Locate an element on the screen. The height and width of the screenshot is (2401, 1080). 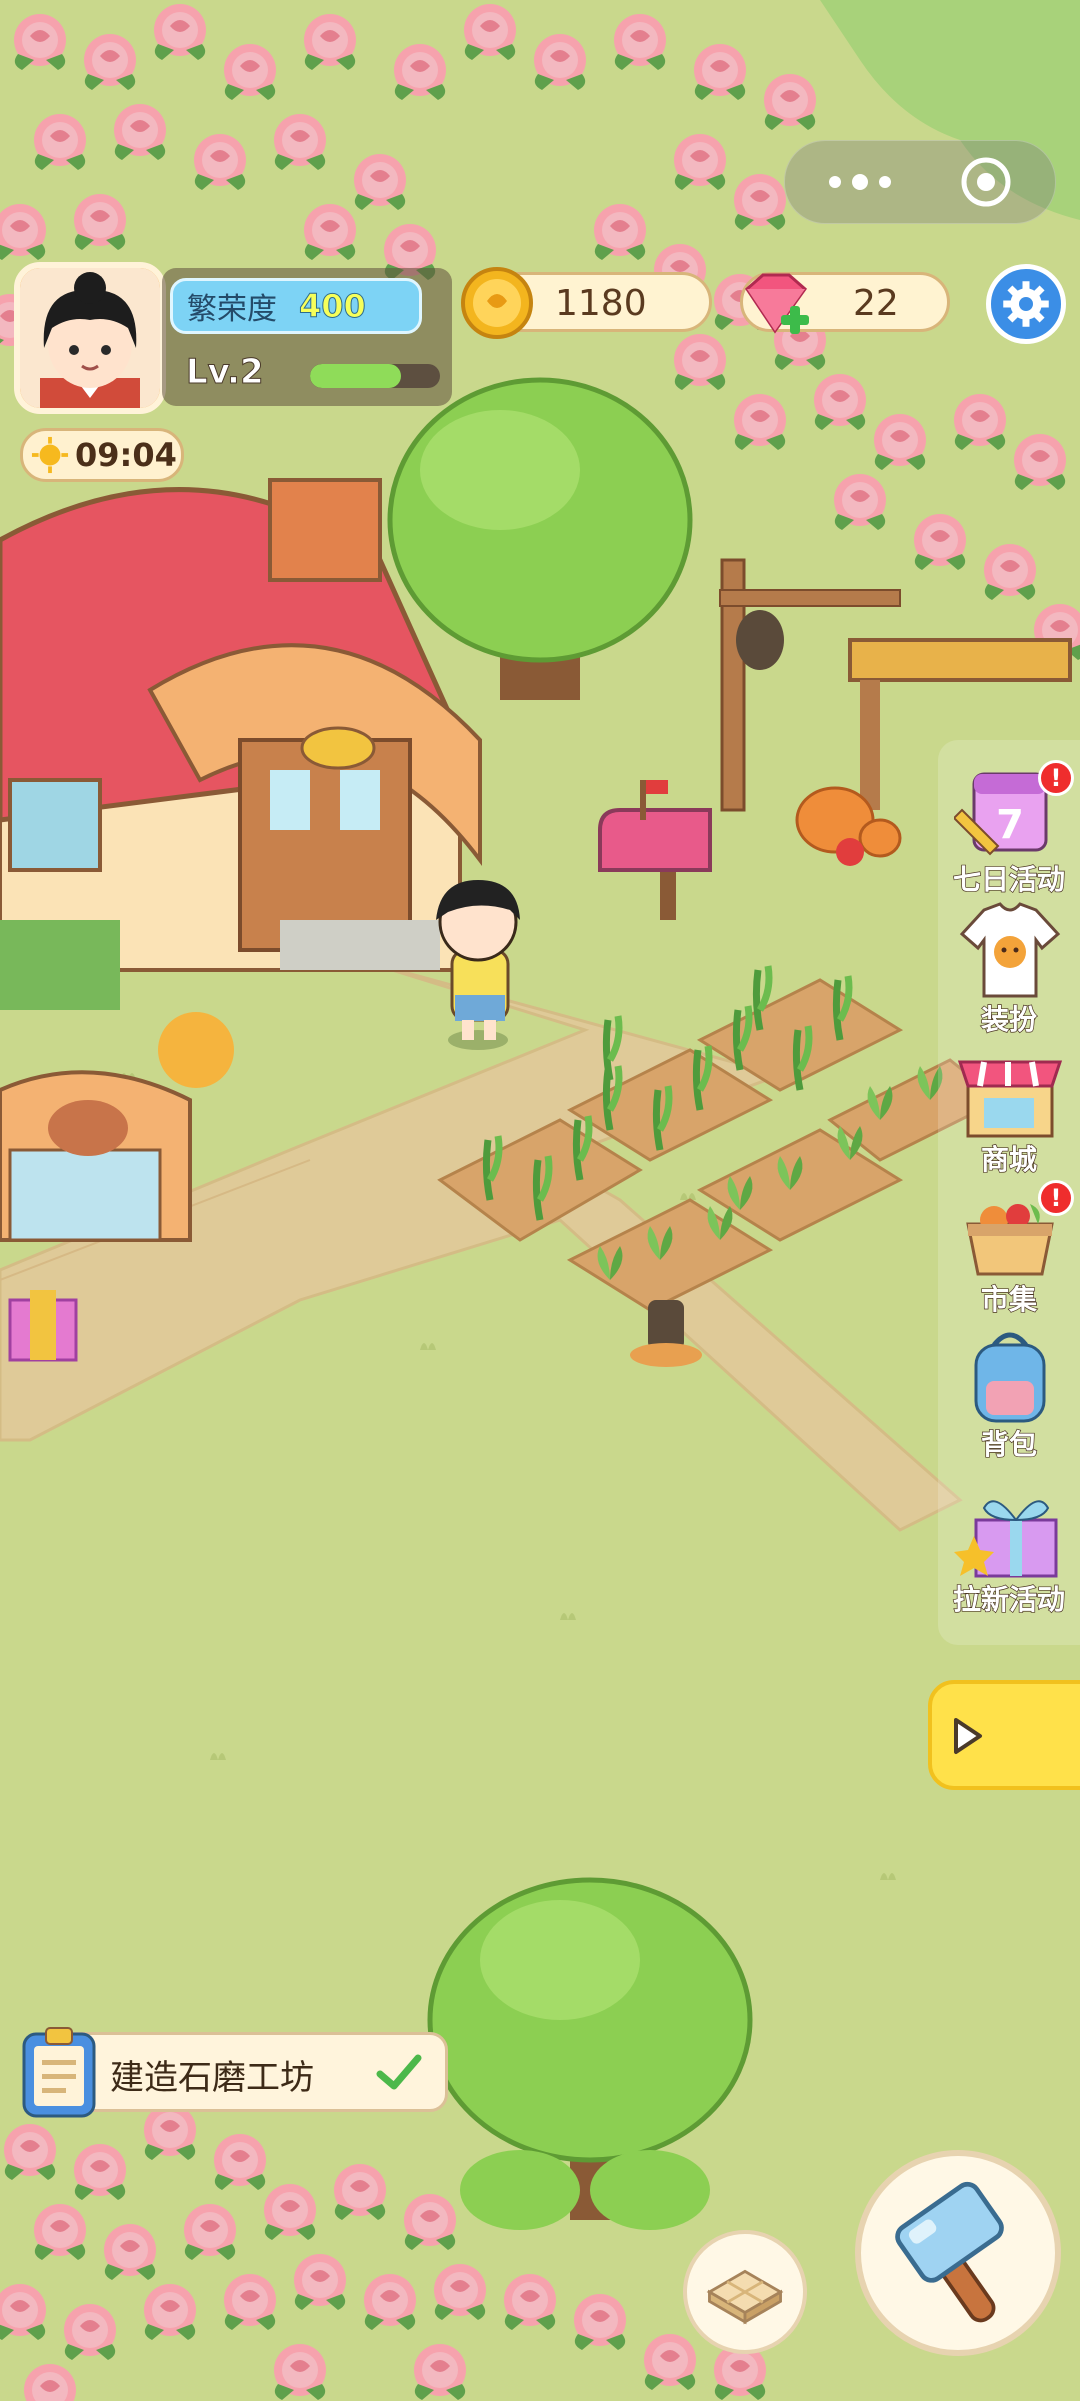
clock-time: 09:04 is located at coordinates (126, 455).